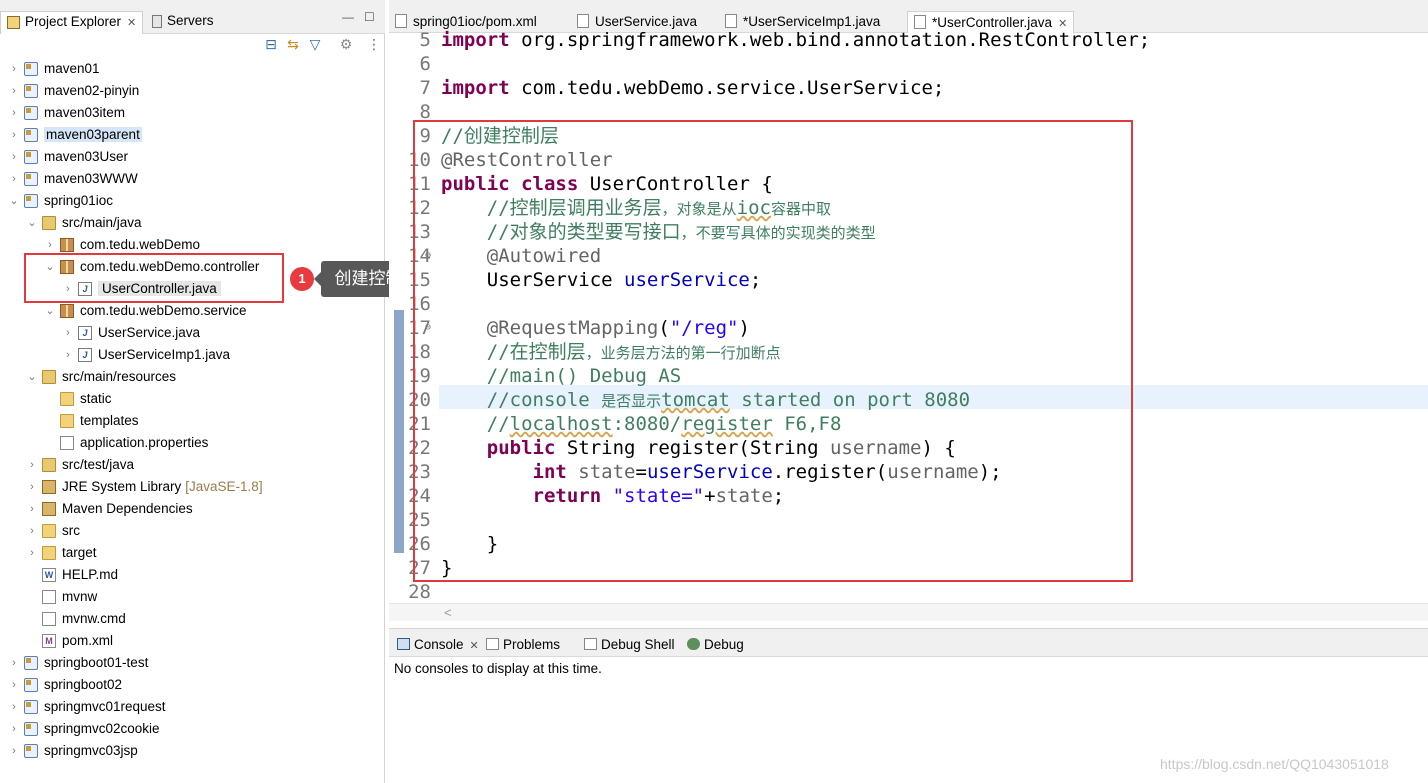 Image resolution: width=1428 pixels, height=783 pixels. What do you see at coordinates (374, 44) in the screenshot?
I see `more-icon: ⋮` at bounding box center [374, 44].